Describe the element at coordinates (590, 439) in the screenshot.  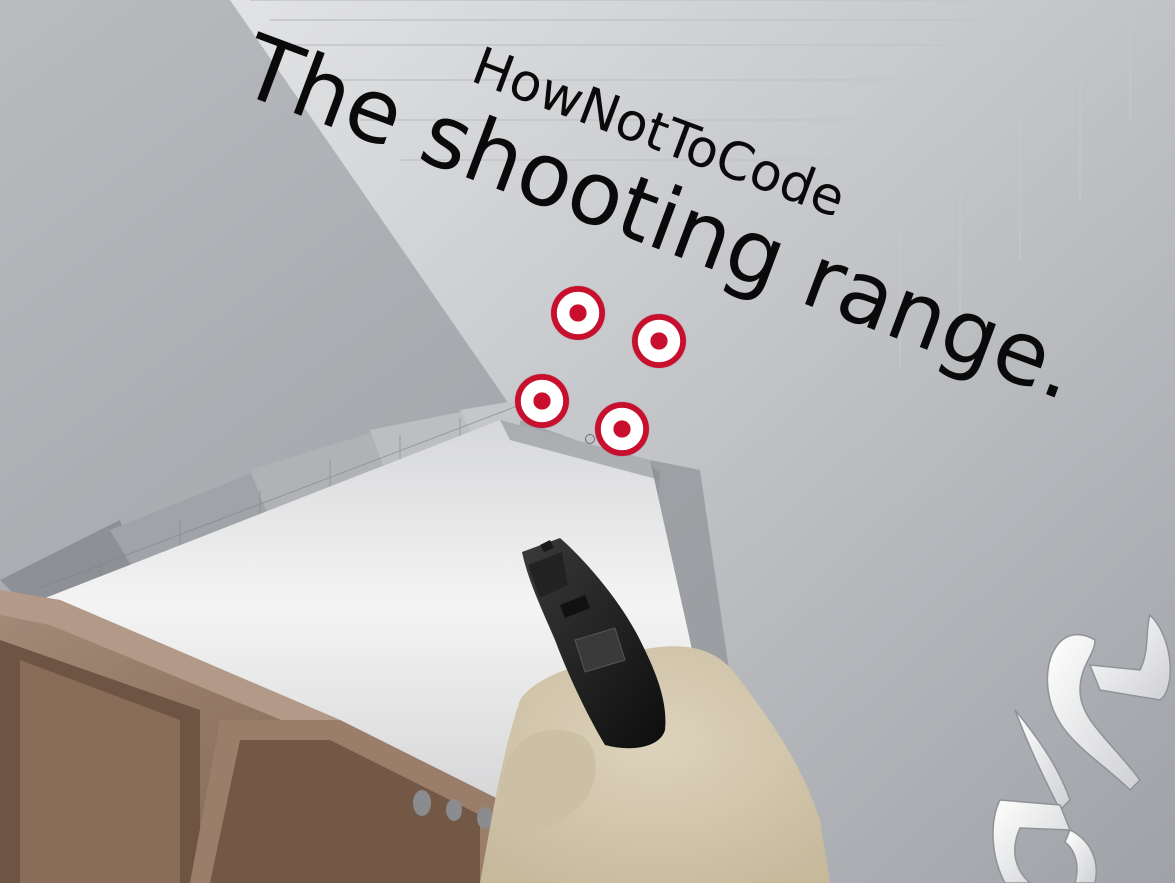
I see `crosshair-icon` at that location.